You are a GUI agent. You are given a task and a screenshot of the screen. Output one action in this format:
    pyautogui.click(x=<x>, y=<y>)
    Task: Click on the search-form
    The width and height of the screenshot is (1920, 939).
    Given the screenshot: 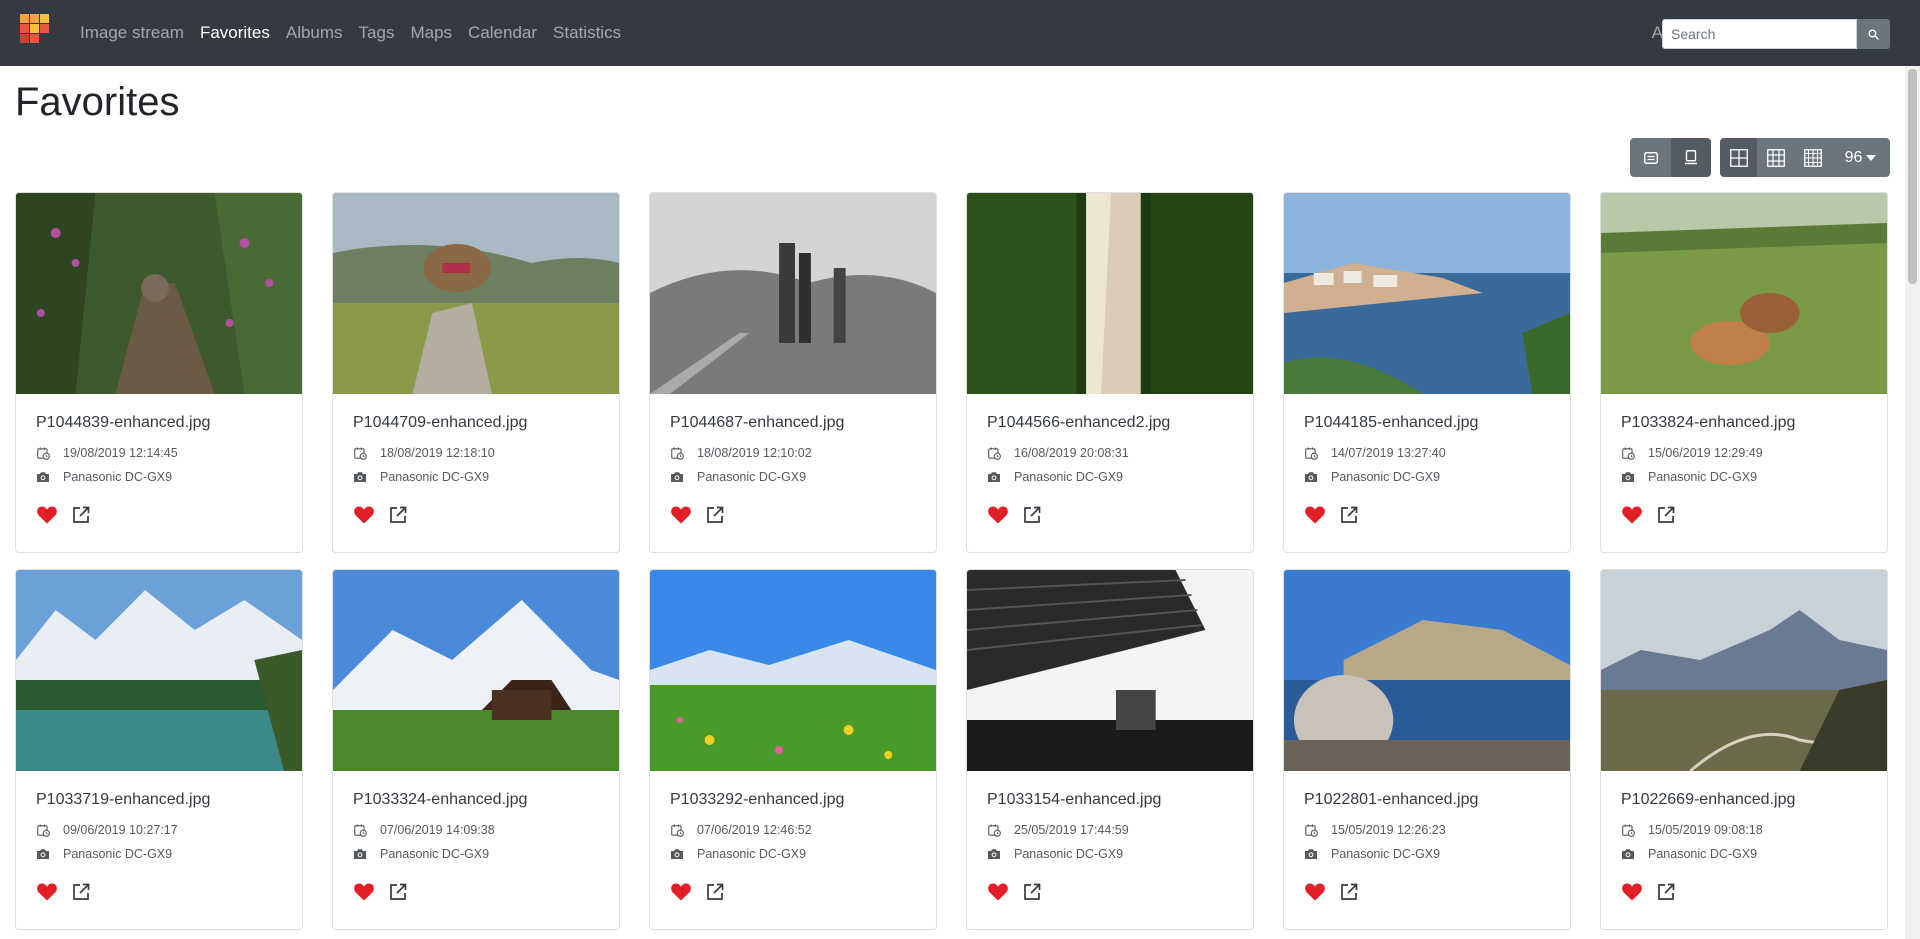 What is the action you would take?
    pyautogui.click(x=1776, y=34)
    